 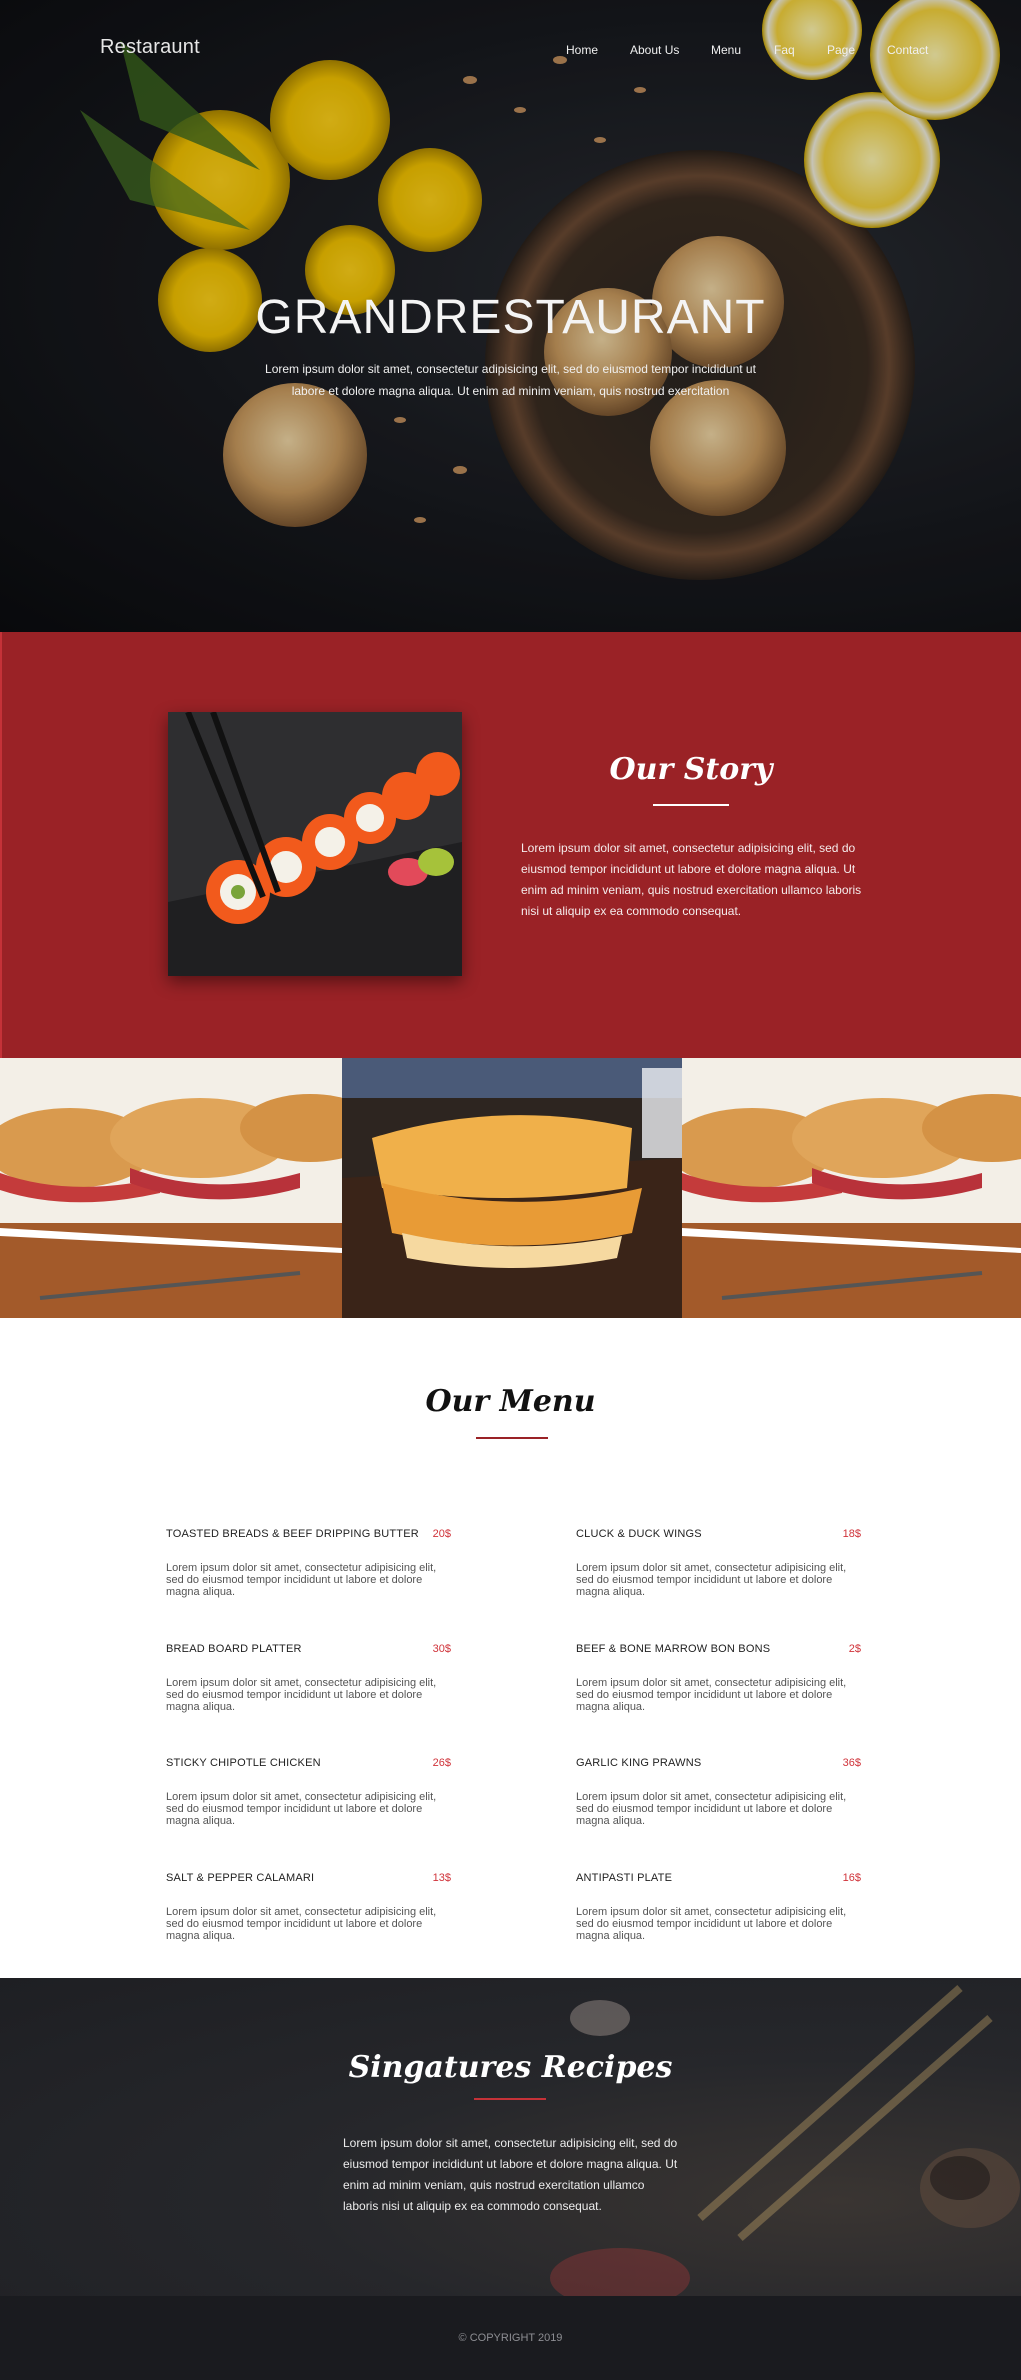 I want to click on signature-title-underline, so click(x=510, y=2099).